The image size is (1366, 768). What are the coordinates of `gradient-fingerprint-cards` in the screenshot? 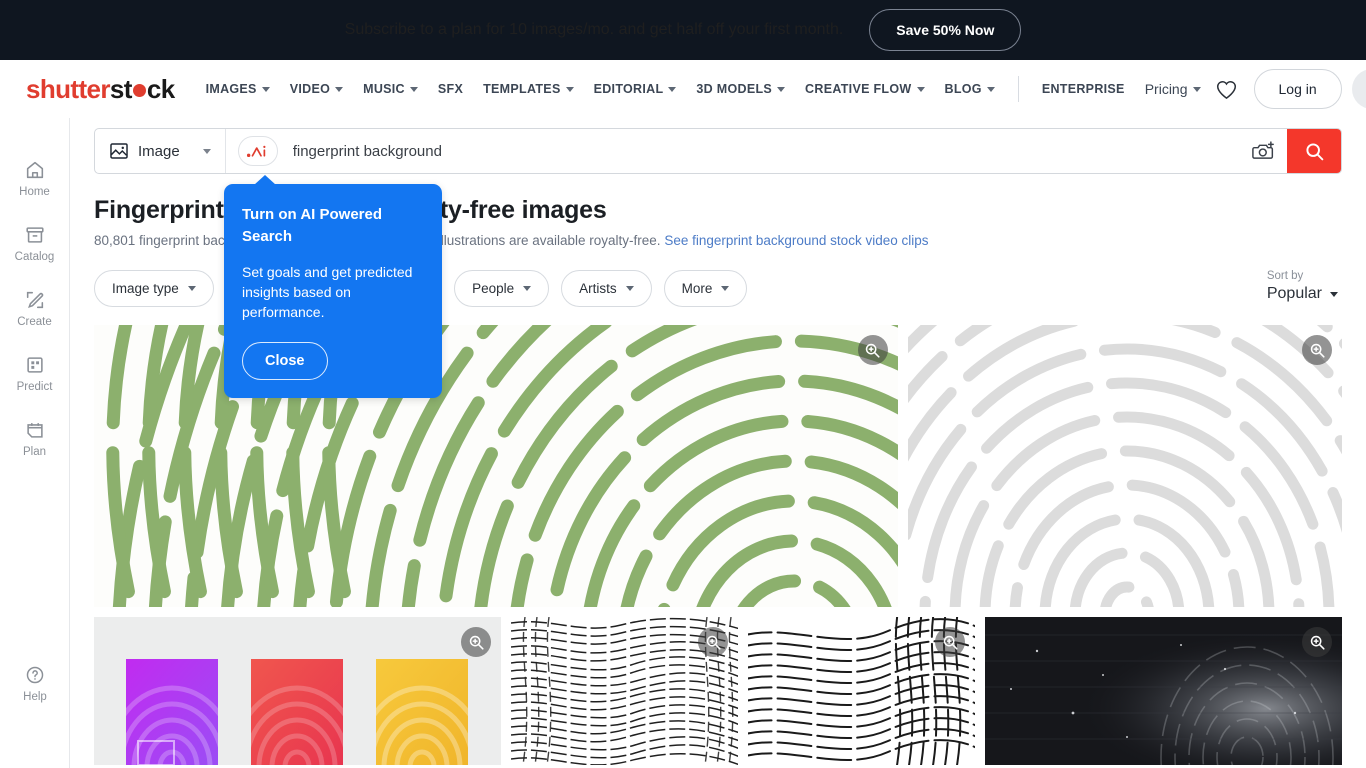 It's located at (298, 691).